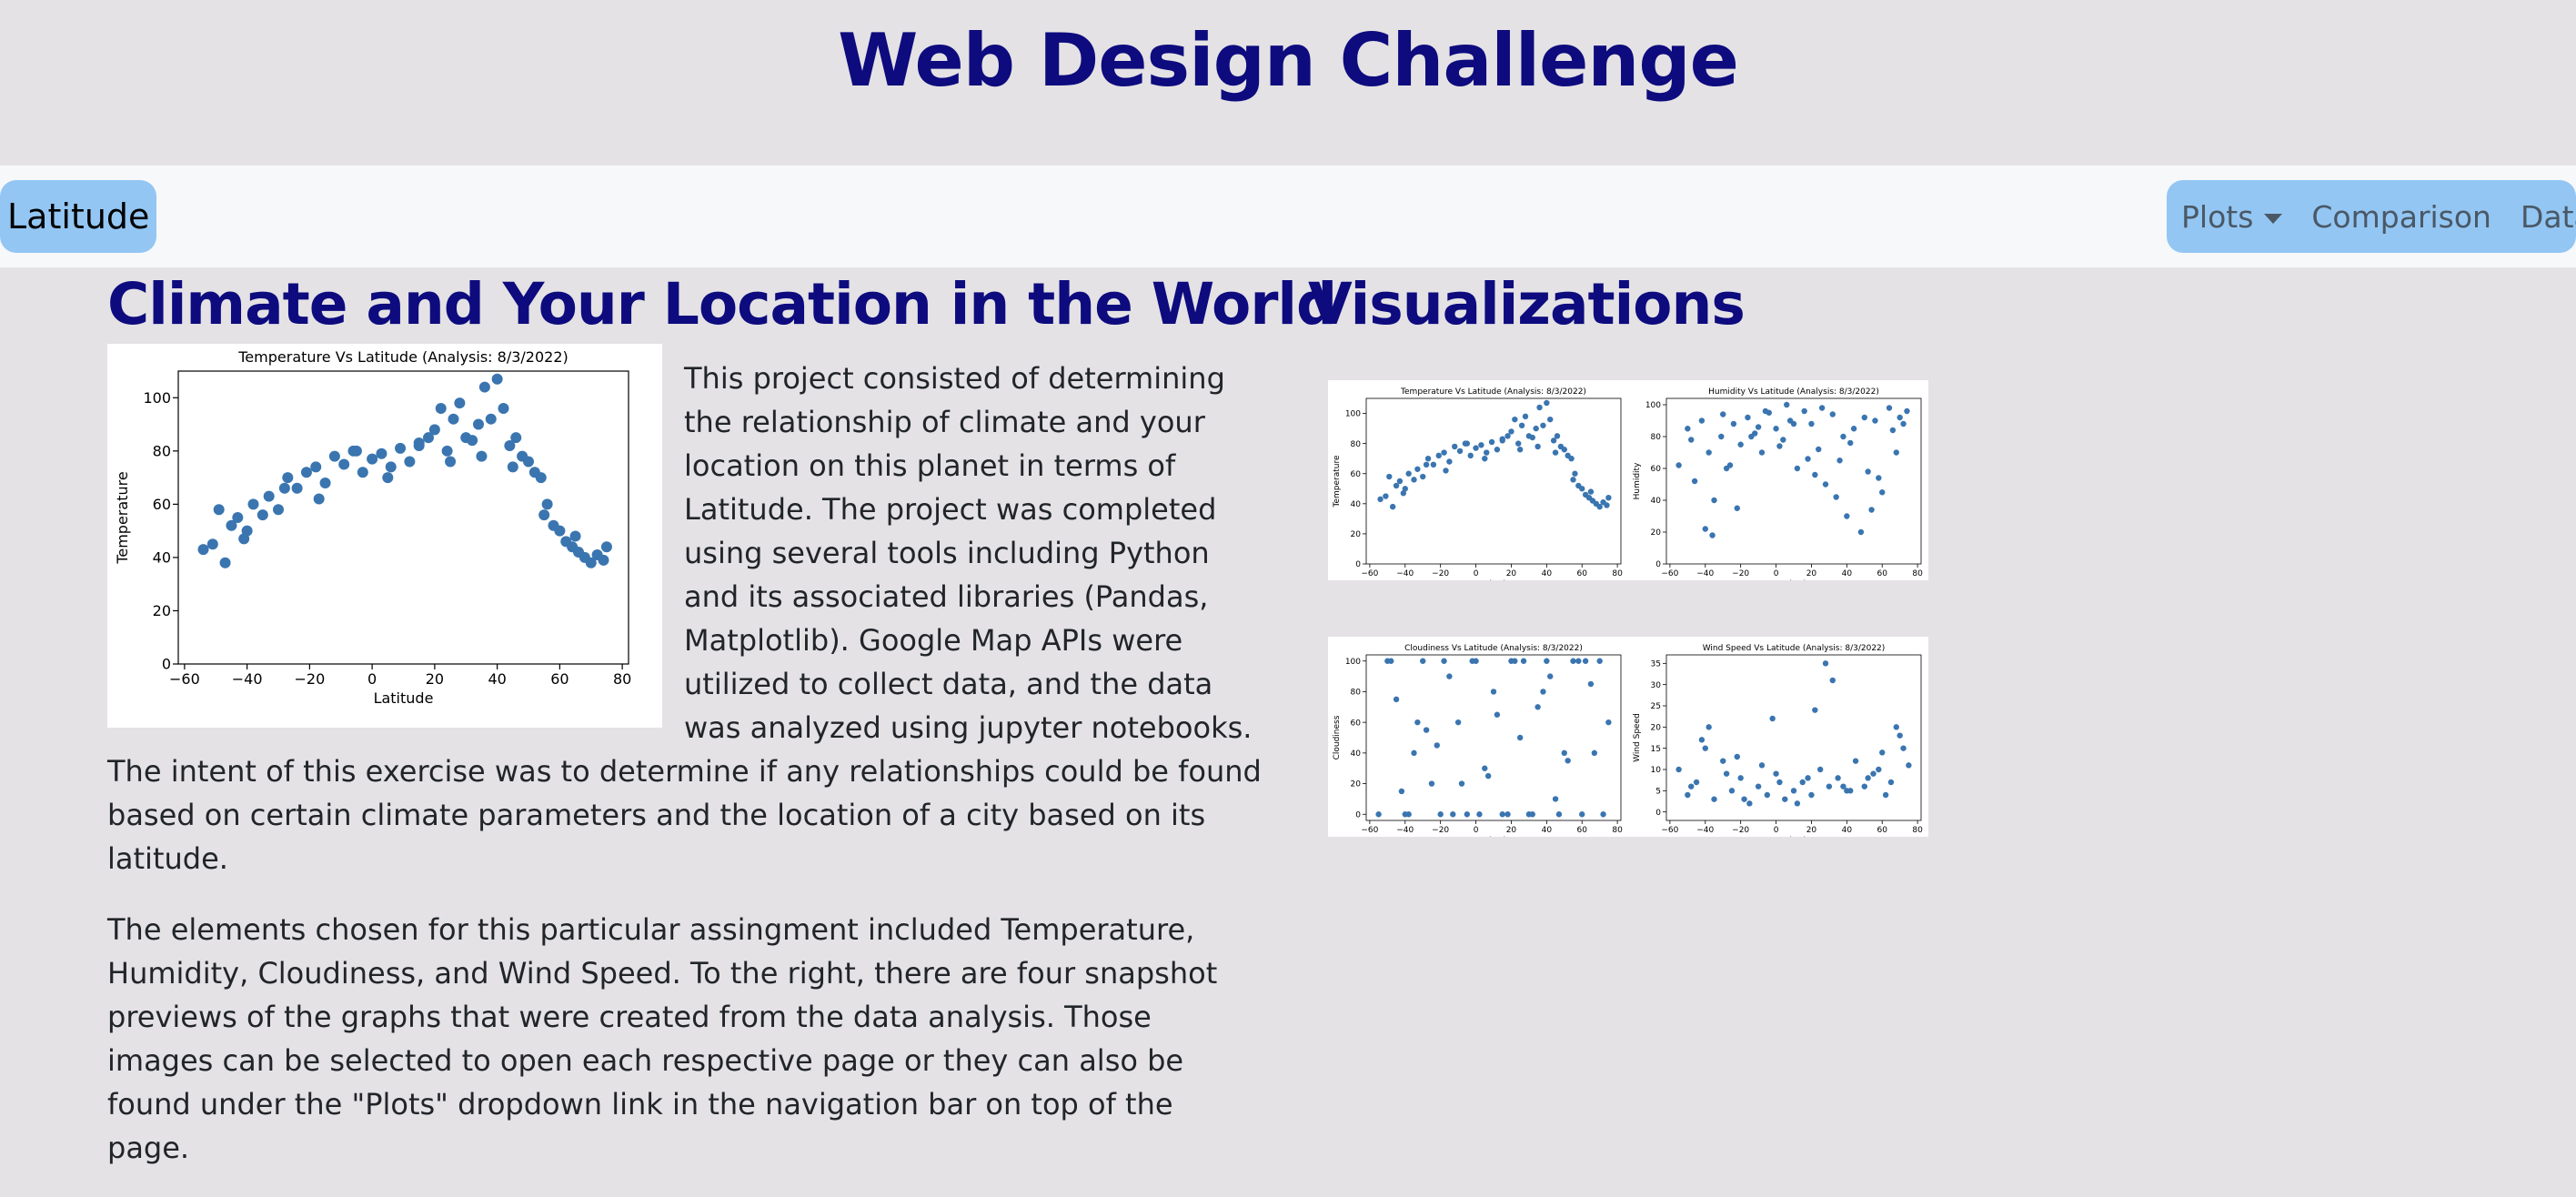 The height and width of the screenshot is (1197, 2576). What do you see at coordinates (78, 216) in the screenshot?
I see `navbar-brand-link: Latitude` at bounding box center [78, 216].